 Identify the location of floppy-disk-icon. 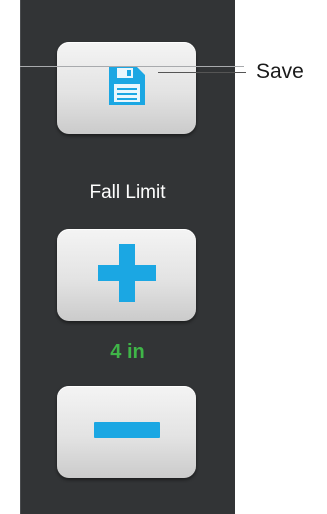
(127, 88).